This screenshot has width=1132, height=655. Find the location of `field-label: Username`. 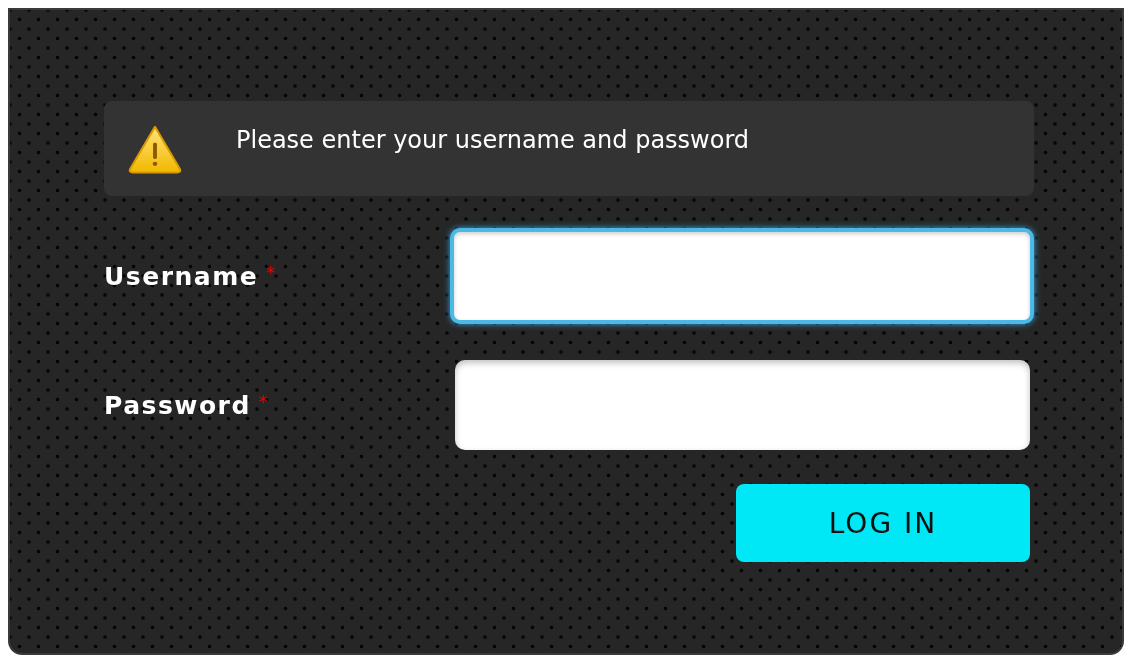

field-label: Username is located at coordinates (181, 276).